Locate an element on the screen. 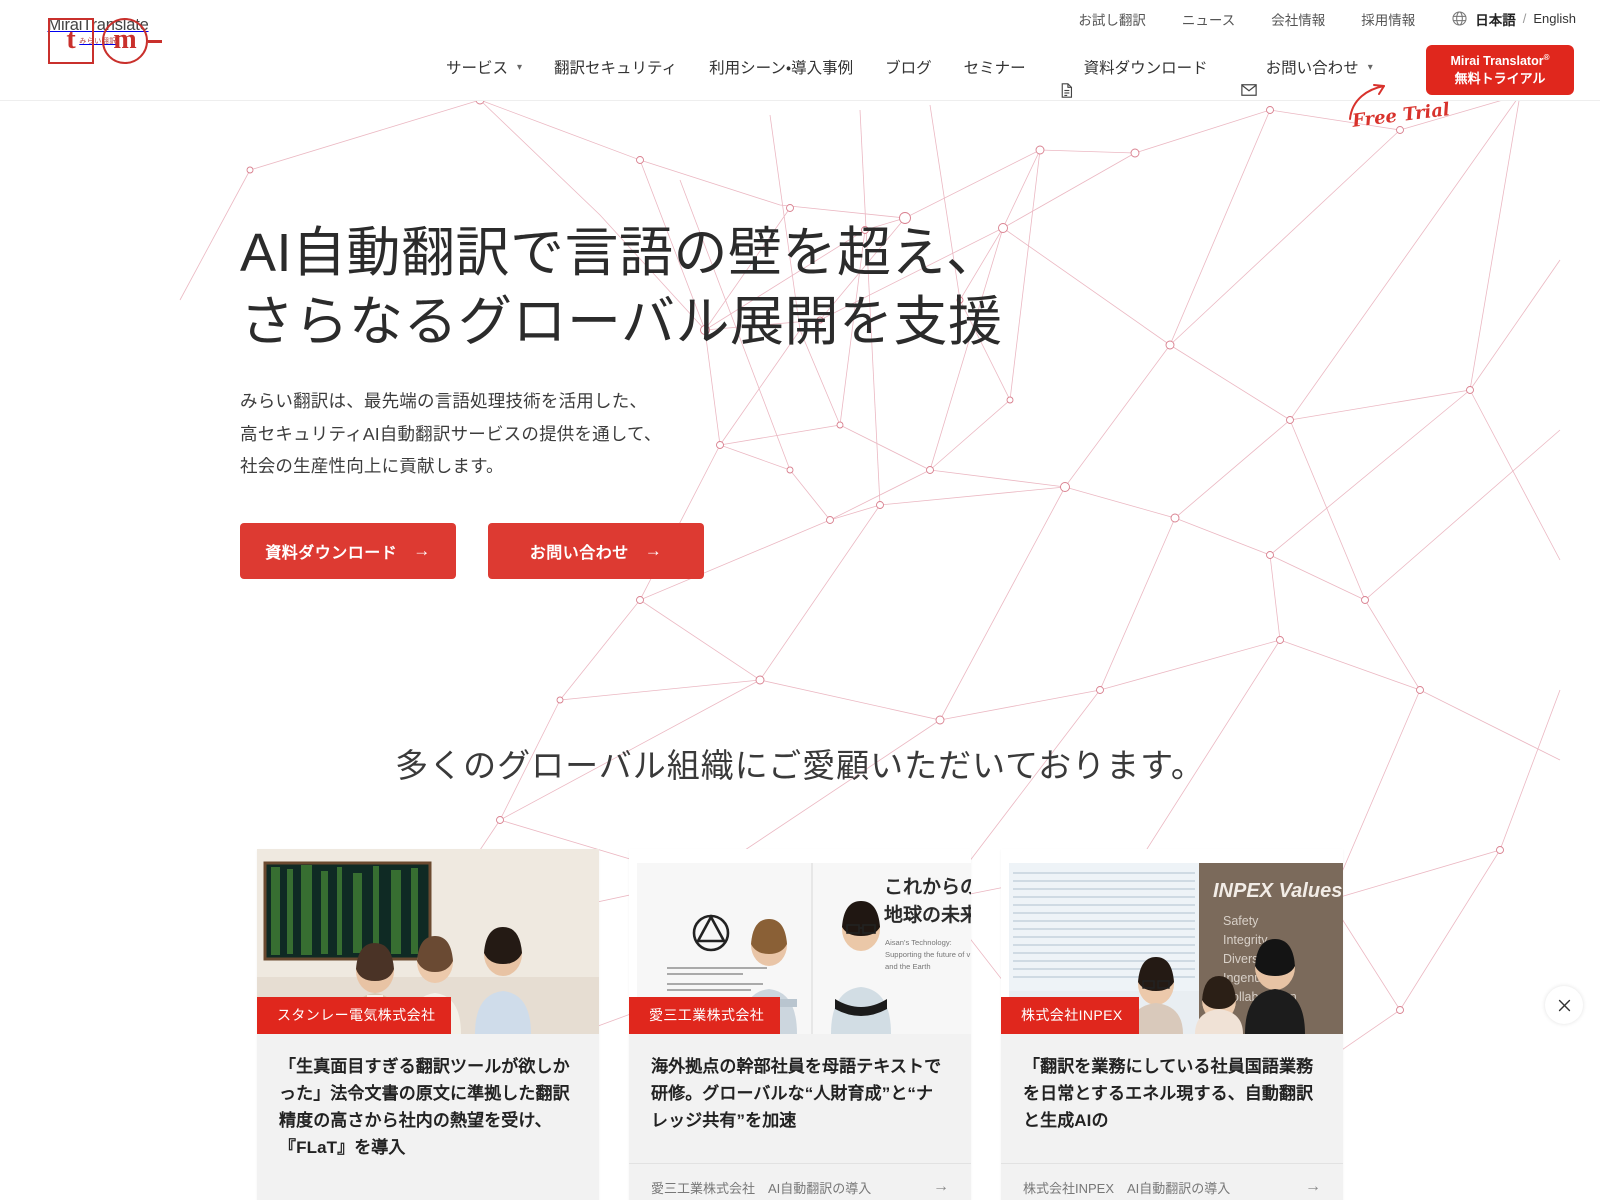  svg-text: 地球の未来 is located at coordinates (927, 914).